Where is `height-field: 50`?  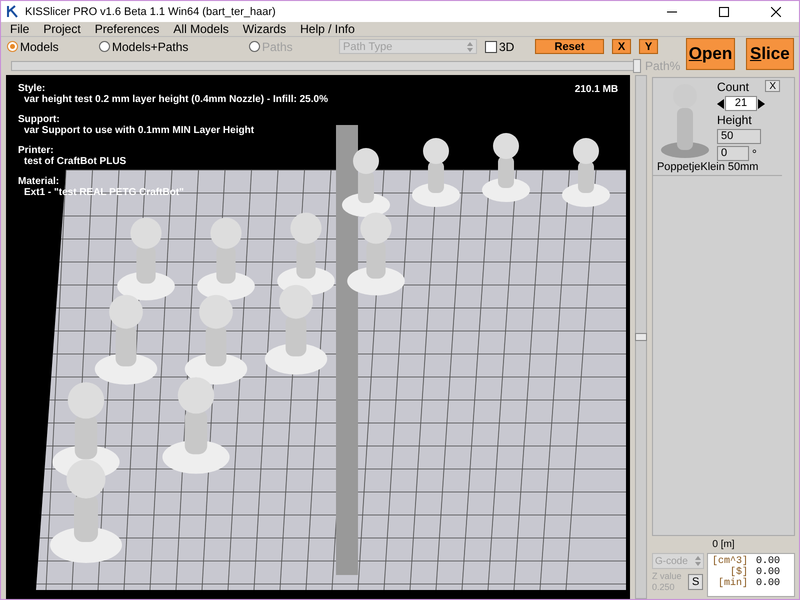 height-field: 50 is located at coordinates (738, 136).